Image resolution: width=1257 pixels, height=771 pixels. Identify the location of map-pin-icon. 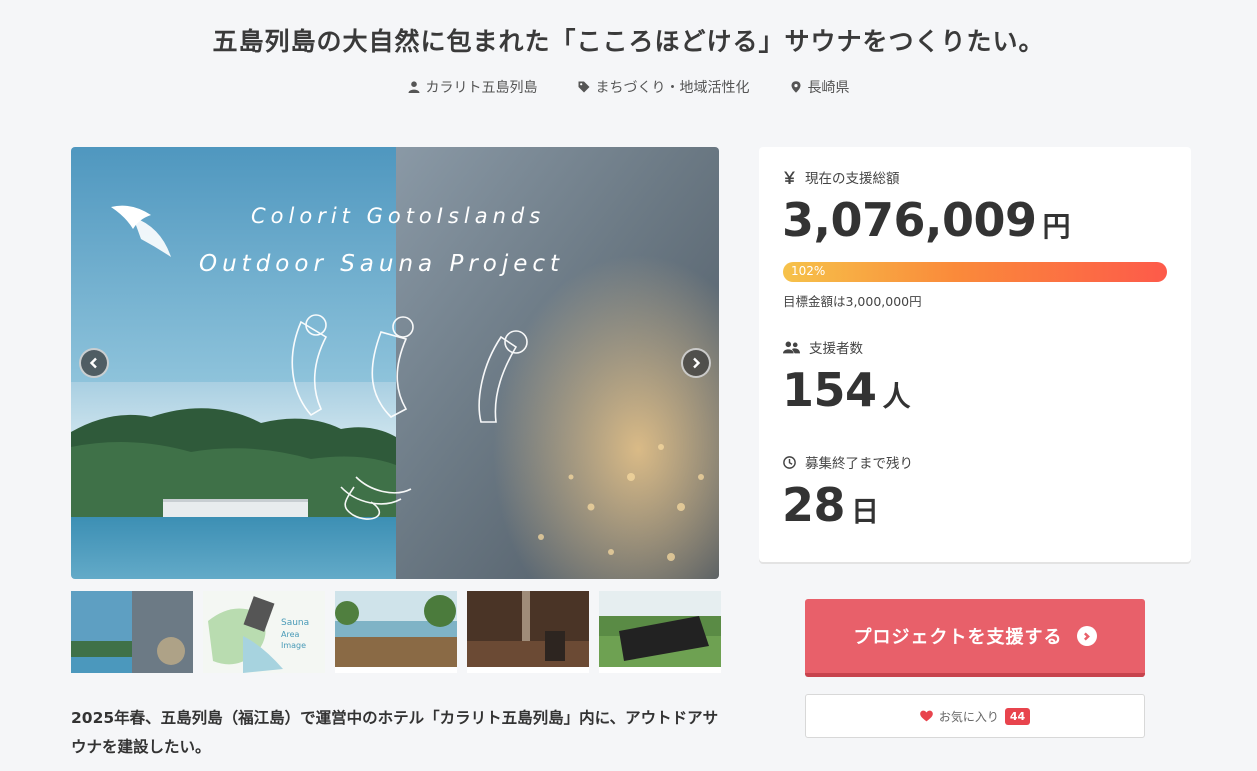
(795, 87).